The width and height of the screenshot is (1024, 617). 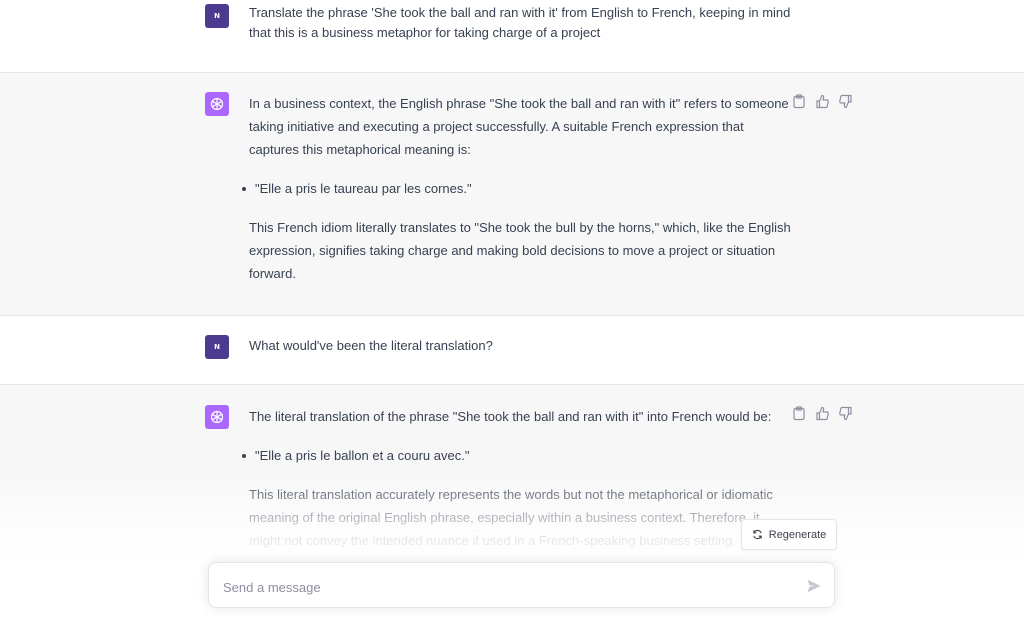 I want to click on bullet-item: "Elle a pris le taureau par les cornes.", so click(x=518, y=188).